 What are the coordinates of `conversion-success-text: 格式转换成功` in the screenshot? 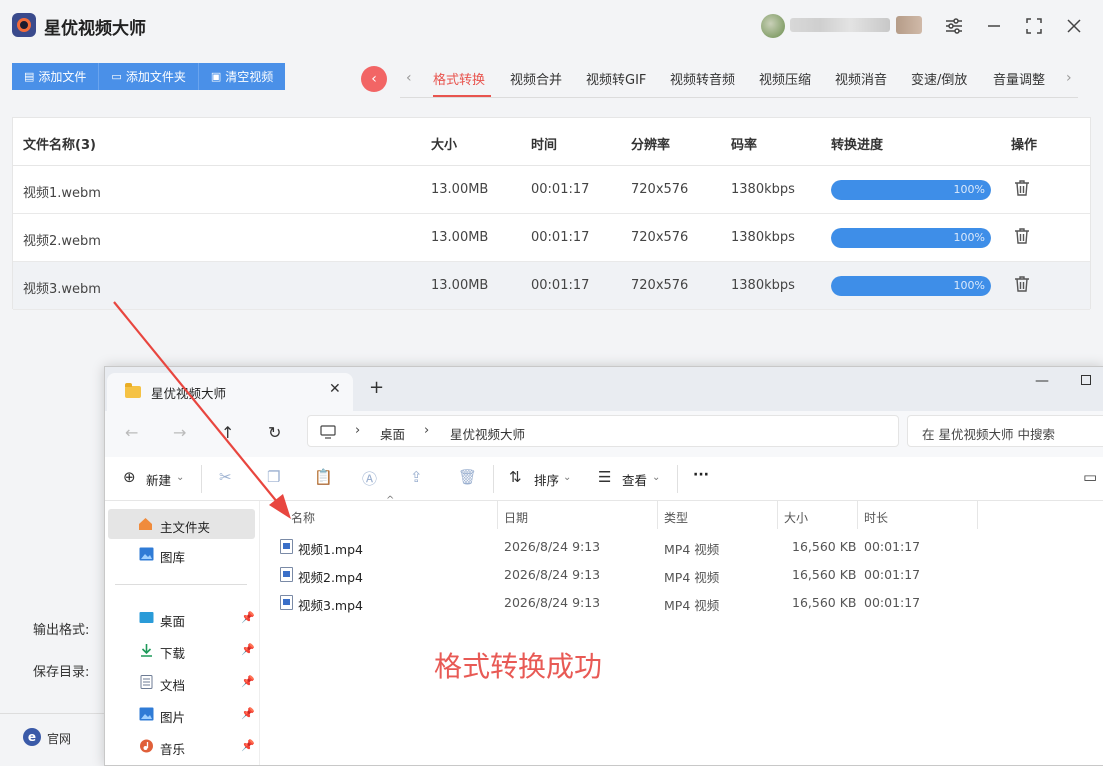 It's located at (518, 666).